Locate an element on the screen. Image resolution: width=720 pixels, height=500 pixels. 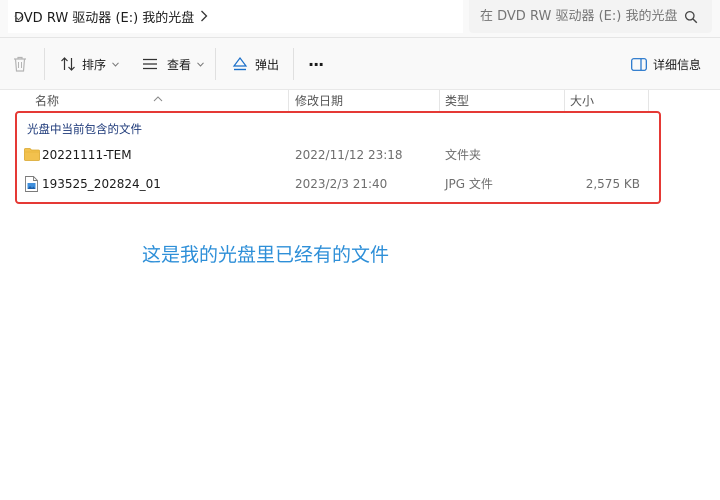
sort-button: 排序 is located at coordinates (89, 64).